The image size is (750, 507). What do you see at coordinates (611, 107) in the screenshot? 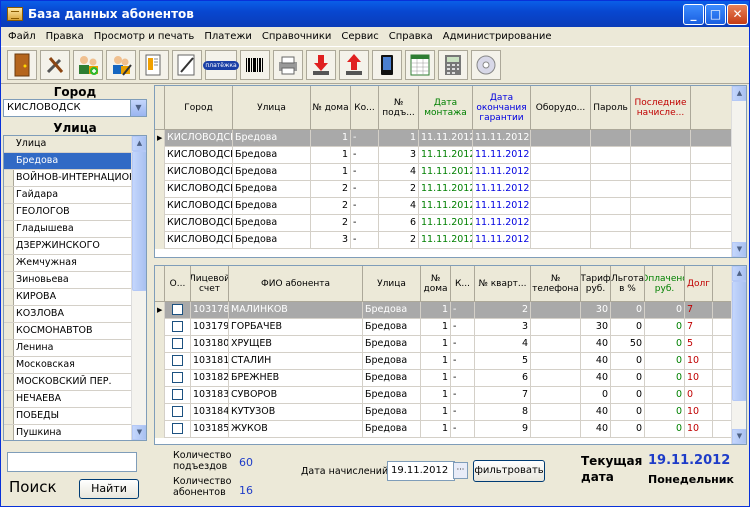
I see `column-header: Пароль` at bounding box center [611, 107].